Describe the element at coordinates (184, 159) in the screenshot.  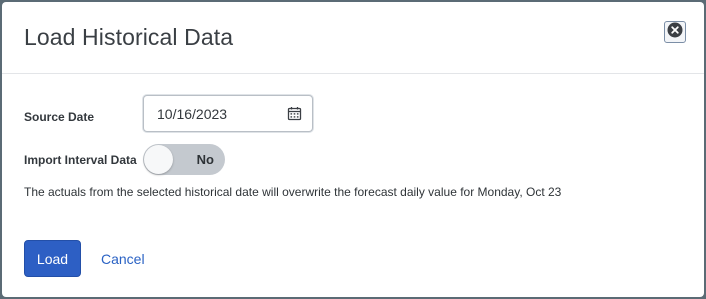
I see `import-interval-toggle: No` at that location.